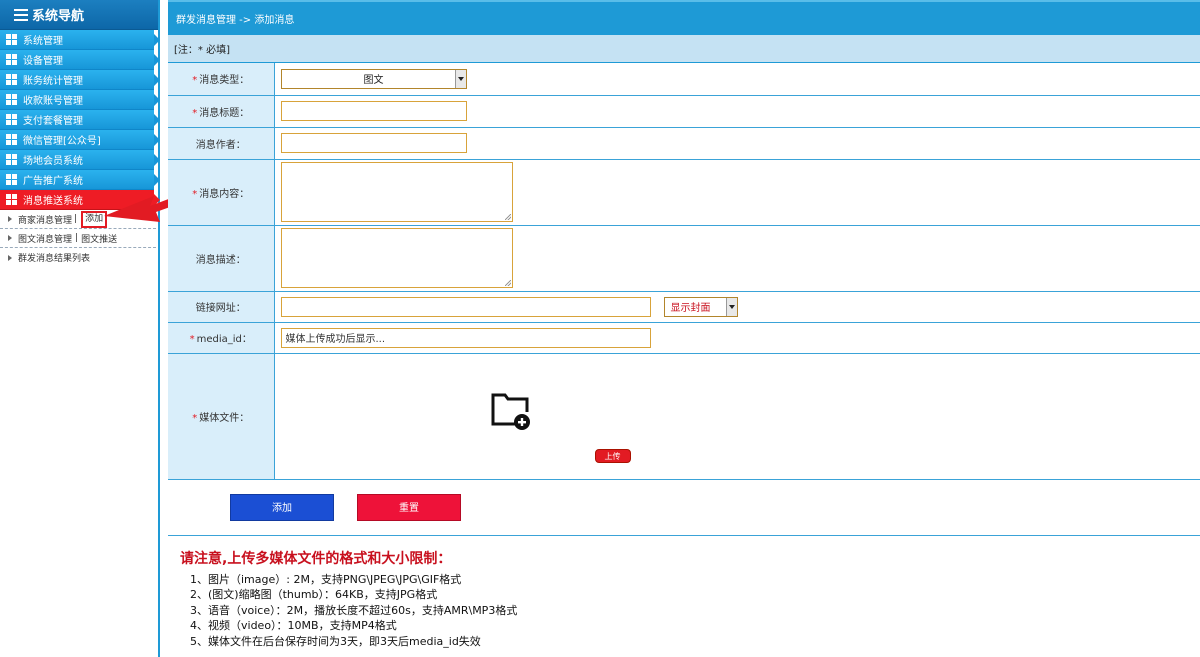 Image resolution: width=1200 pixels, height=657 pixels. I want to click on cover-display-value: 显示封面, so click(690, 308).